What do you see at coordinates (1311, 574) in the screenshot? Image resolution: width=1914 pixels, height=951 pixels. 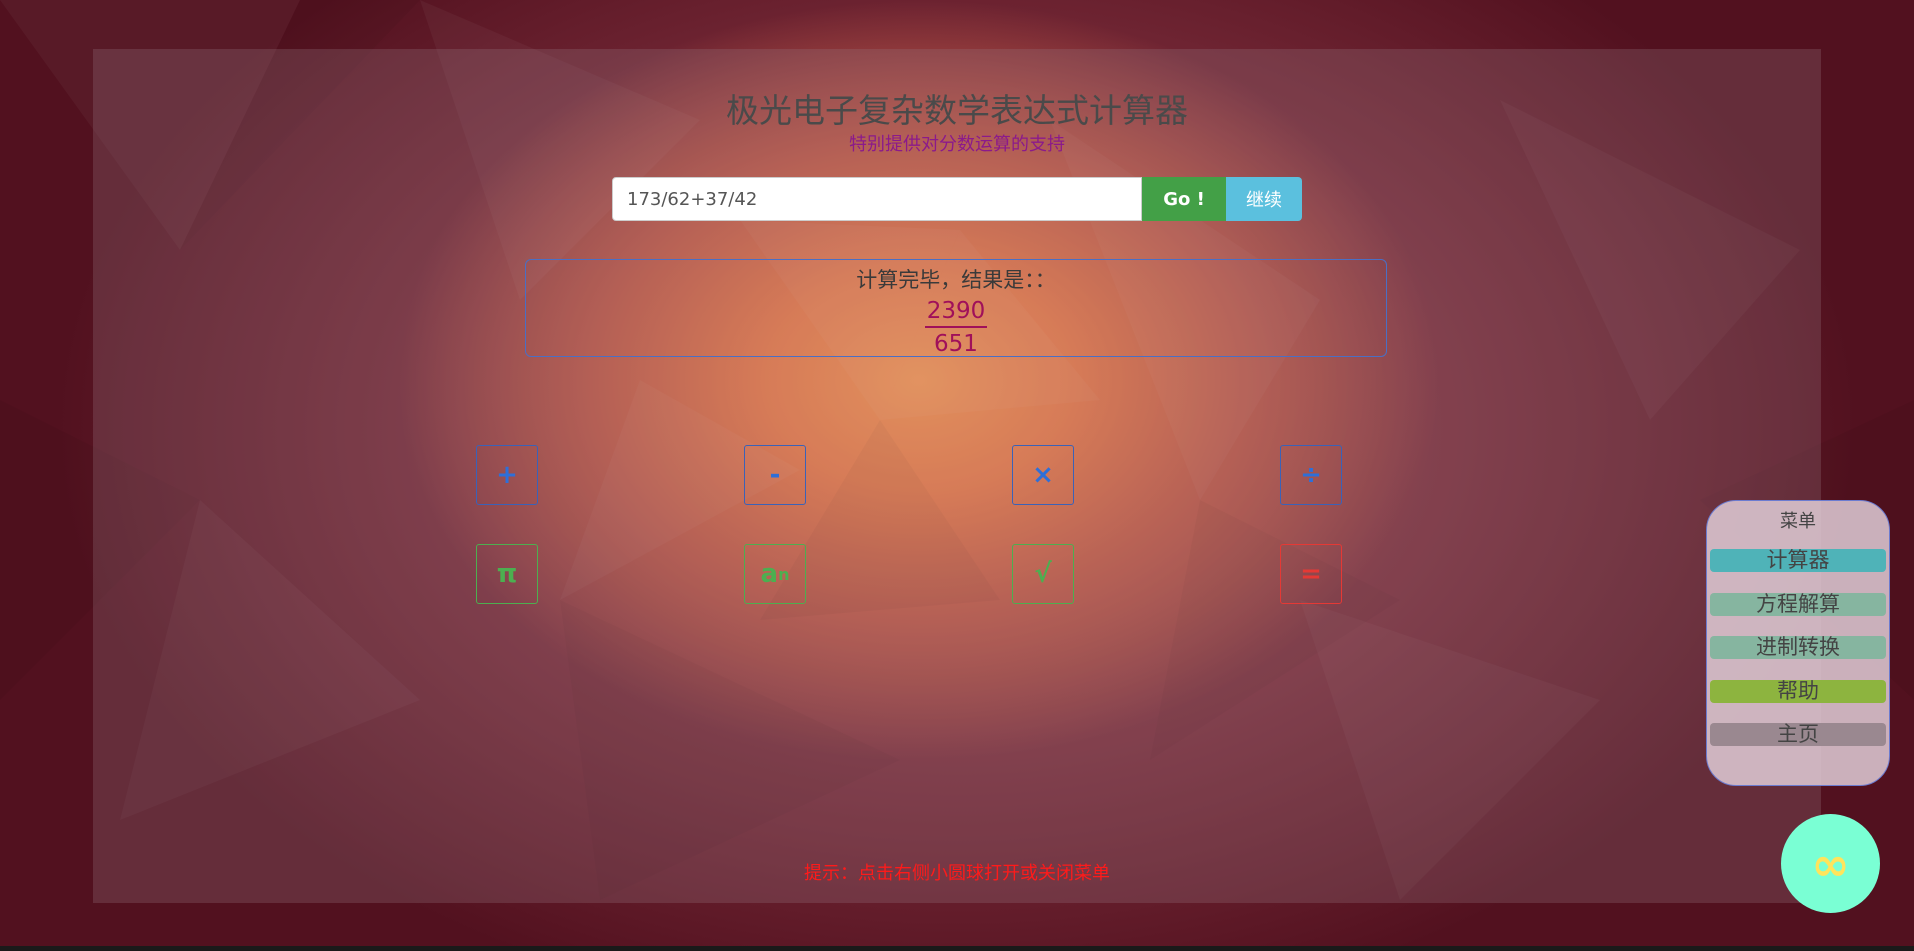 I see `equals-button: =` at bounding box center [1311, 574].